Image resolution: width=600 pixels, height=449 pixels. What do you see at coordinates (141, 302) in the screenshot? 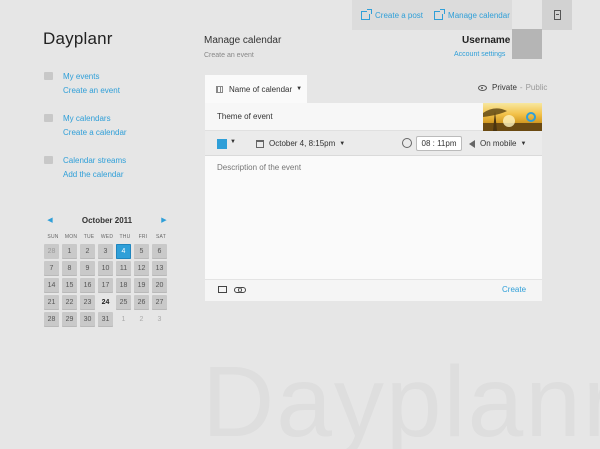
I see `calendar-day: 26` at bounding box center [141, 302].